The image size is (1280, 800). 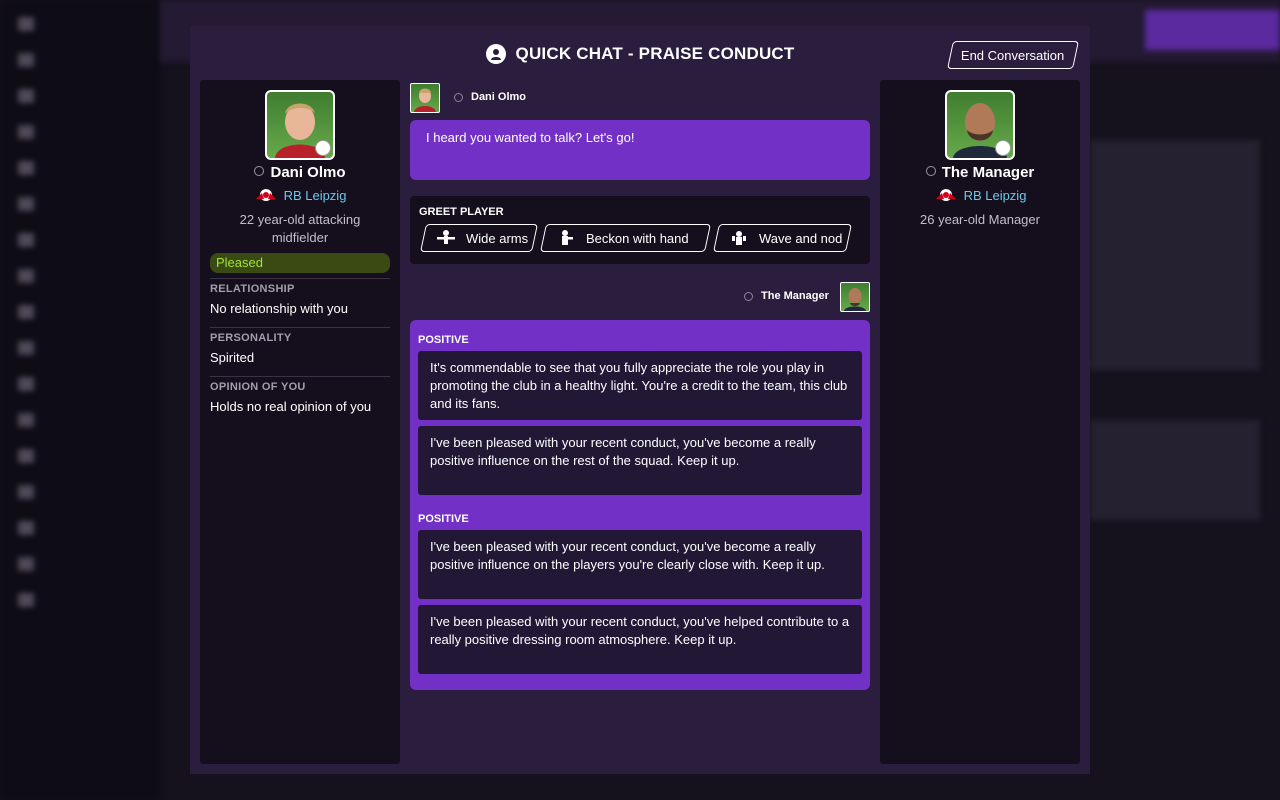 What do you see at coordinates (258, 387) in the screenshot?
I see `opinion-label: OPINION OF YOU` at bounding box center [258, 387].